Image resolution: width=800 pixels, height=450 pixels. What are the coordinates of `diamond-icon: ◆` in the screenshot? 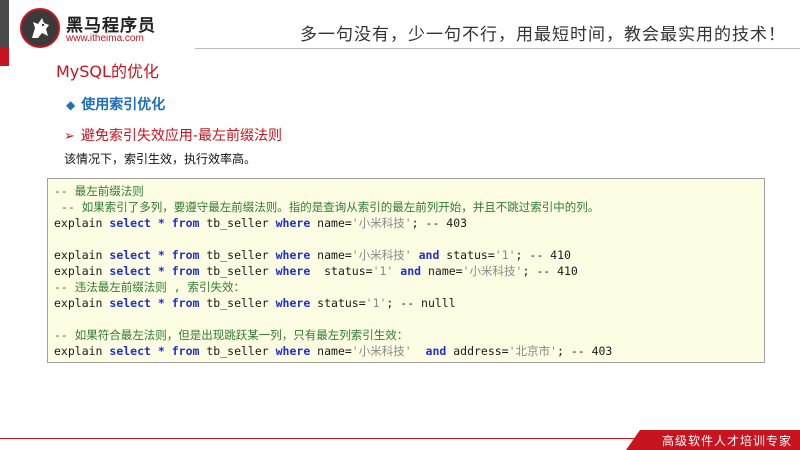 It's located at (71, 105).